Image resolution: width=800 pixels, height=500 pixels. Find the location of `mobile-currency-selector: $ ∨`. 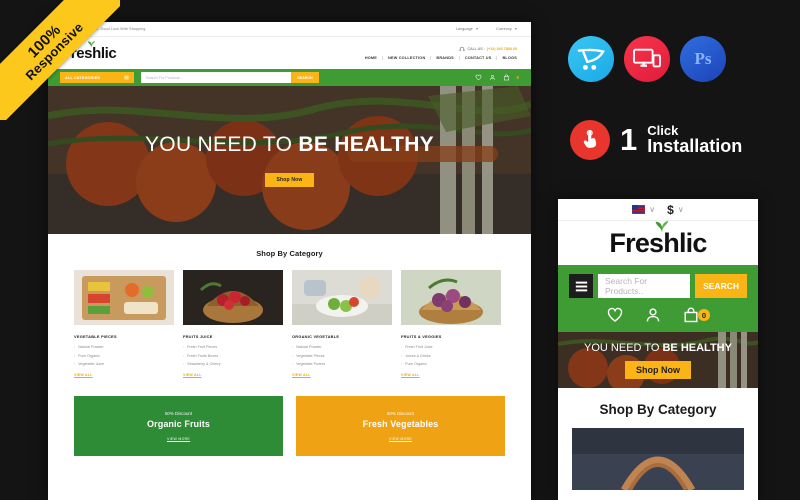

mobile-currency-selector: $ ∨ is located at coordinates (675, 210).